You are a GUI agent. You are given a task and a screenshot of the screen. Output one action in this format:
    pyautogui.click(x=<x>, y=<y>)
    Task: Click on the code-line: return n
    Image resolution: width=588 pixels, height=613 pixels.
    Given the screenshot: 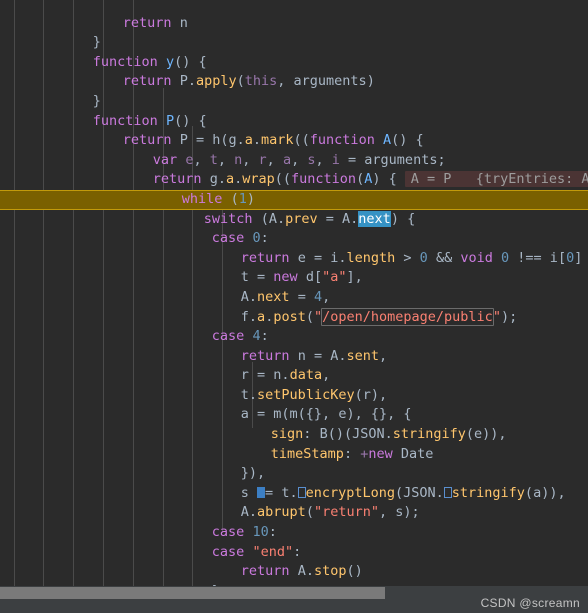 What is the action you would take?
    pyautogui.click(x=294, y=15)
    